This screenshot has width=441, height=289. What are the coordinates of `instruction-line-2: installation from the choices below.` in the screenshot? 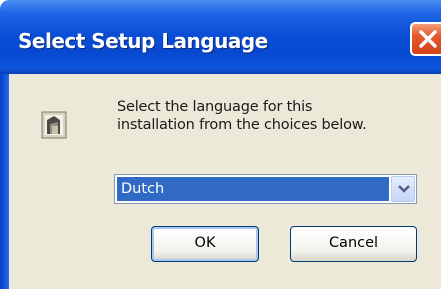 It's located at (242, 125).